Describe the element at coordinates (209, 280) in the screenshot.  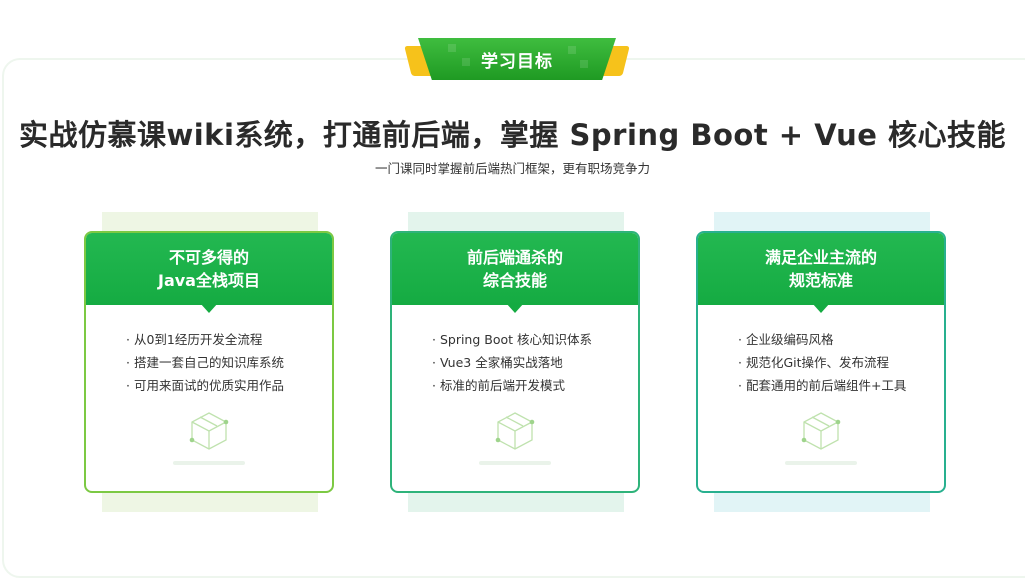
I see `card-title-line2: Java全栈项目` at that location.